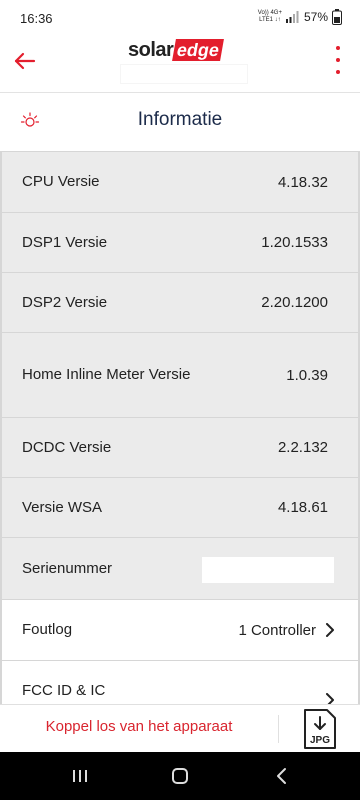 This screenshot has width=360, height=800. I want to click on list-item-cpu-version: CPU Versie 4.18.32, so click(180, 181).